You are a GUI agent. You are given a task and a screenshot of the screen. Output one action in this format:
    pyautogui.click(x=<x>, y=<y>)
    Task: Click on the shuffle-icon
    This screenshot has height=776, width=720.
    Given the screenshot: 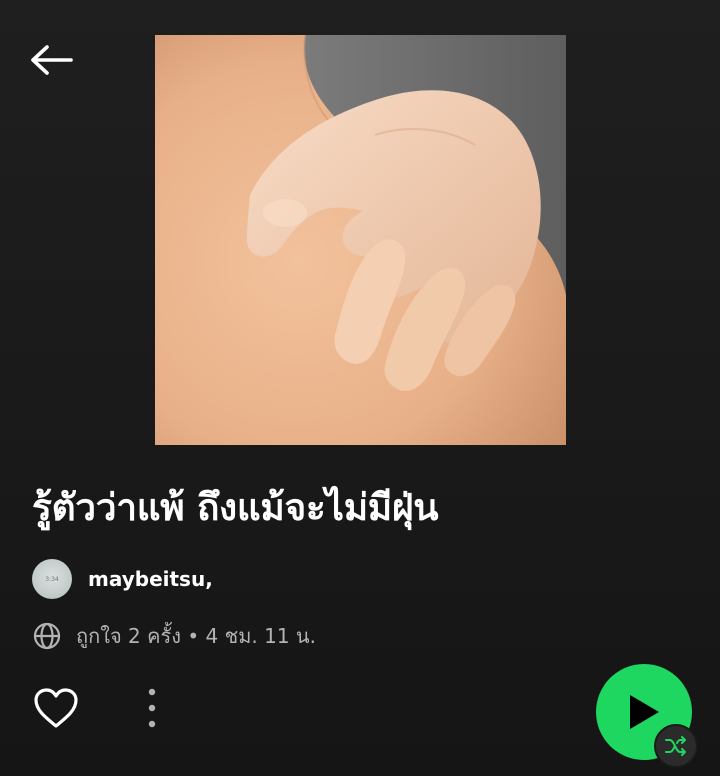 What is the action you would take?
    pyautogui.click(x=675, y=746)
    